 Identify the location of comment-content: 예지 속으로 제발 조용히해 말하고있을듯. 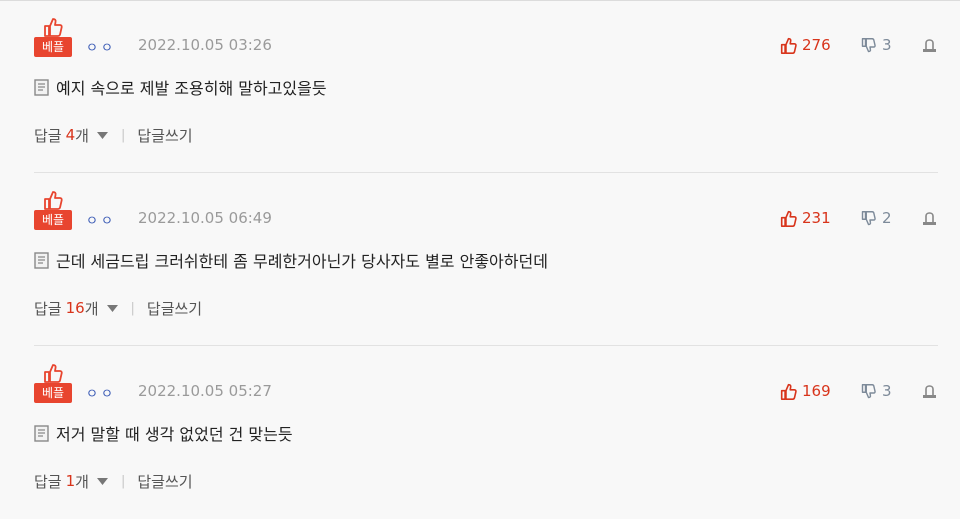
(180, 87).